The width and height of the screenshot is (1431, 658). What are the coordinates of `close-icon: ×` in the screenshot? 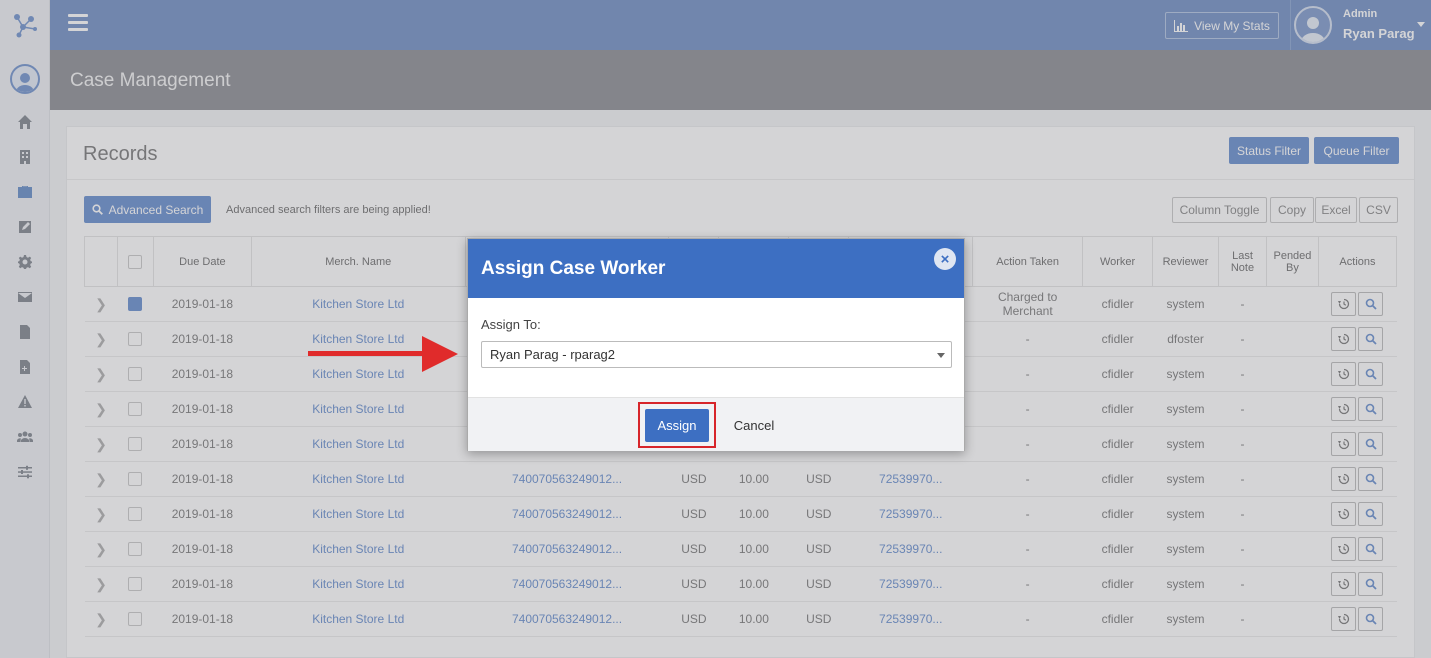 It's located at (945, 259).